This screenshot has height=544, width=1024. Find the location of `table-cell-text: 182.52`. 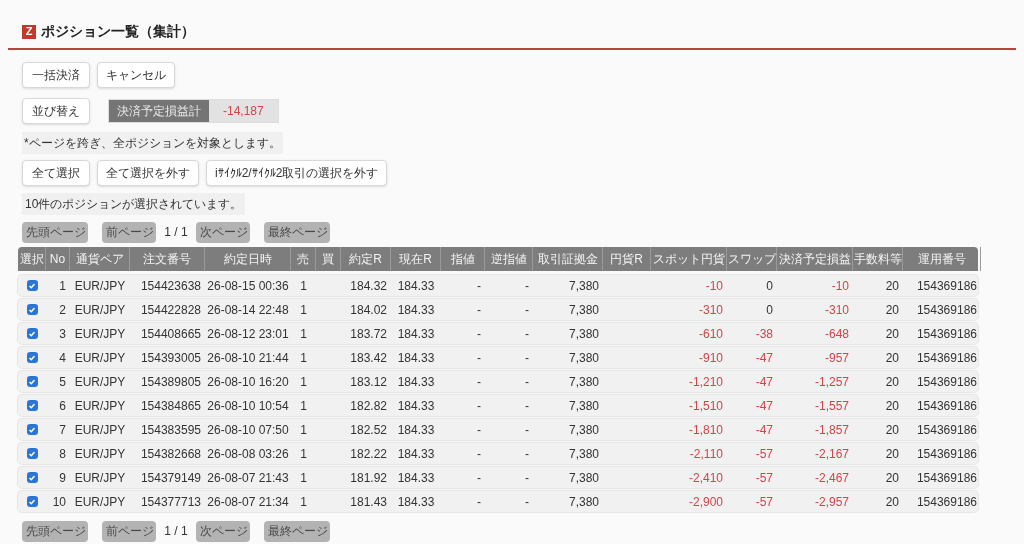

table-cell-text: 182.52 is located at coordinates (368, 430).